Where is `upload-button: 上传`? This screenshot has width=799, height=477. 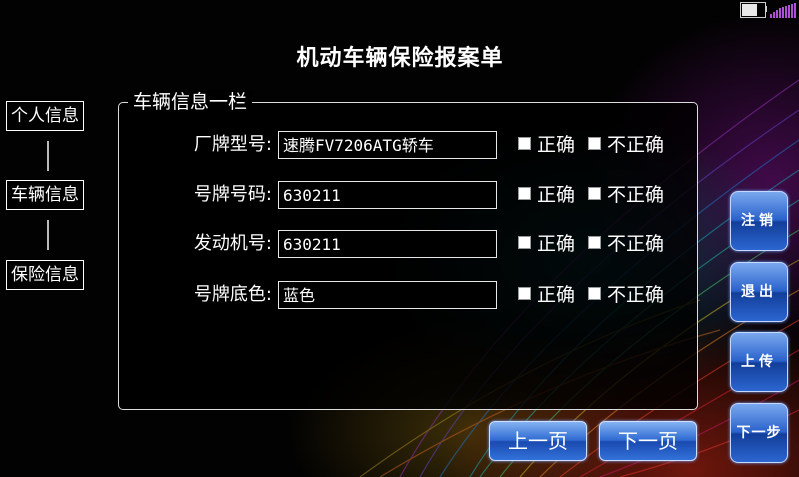 upload-button: 上传 is located at coordinates (759, 362).